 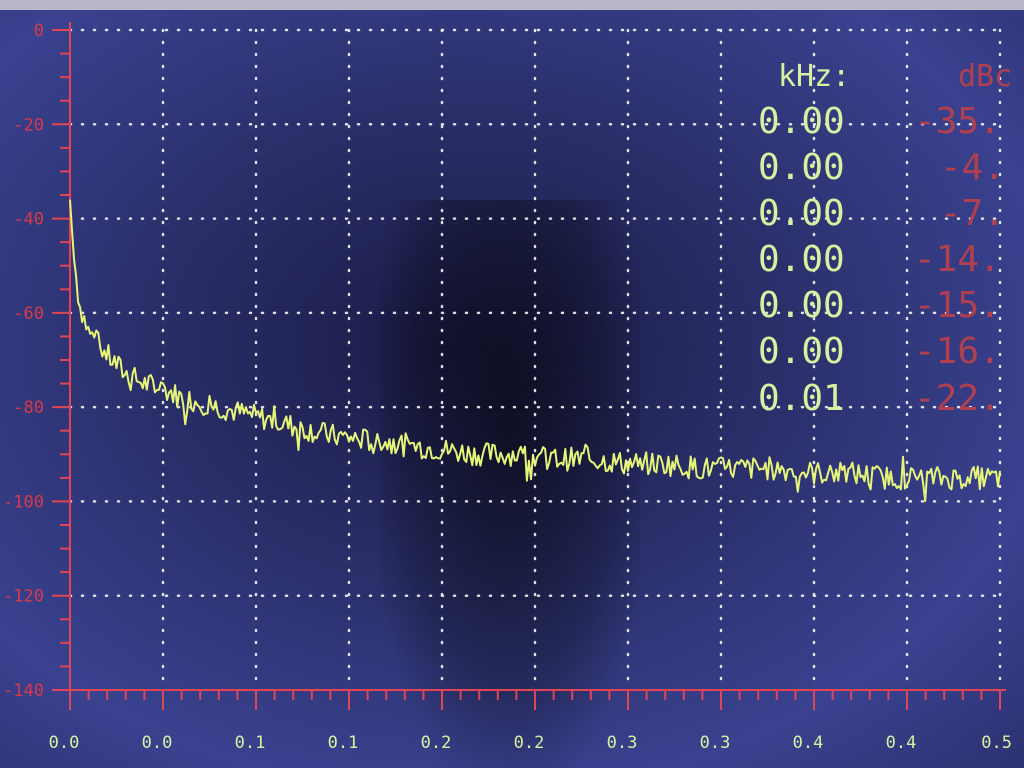 I want to click on y-tick-label: -20, so click(x=28, y=125).